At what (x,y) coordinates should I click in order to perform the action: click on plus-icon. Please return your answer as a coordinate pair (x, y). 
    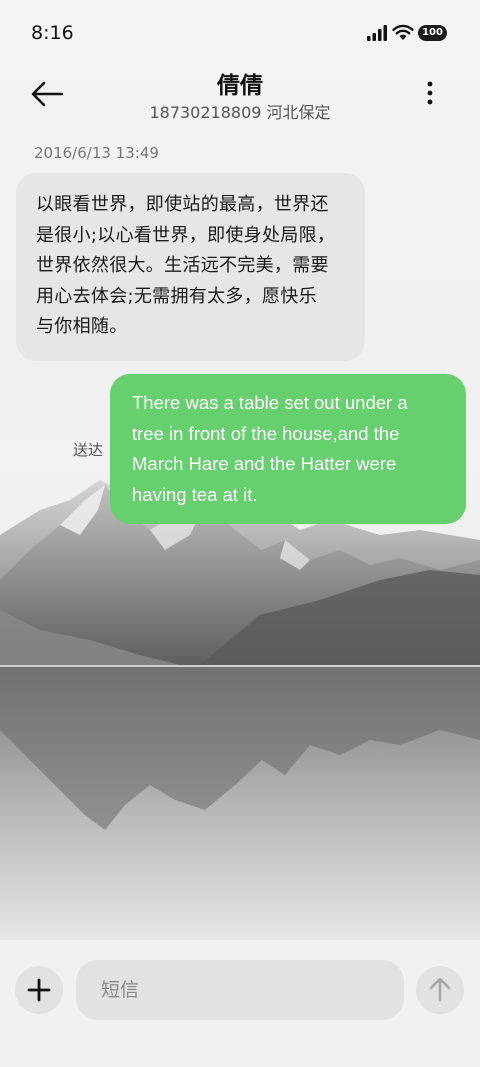
    Looking at the image, I should click on (39, 990).